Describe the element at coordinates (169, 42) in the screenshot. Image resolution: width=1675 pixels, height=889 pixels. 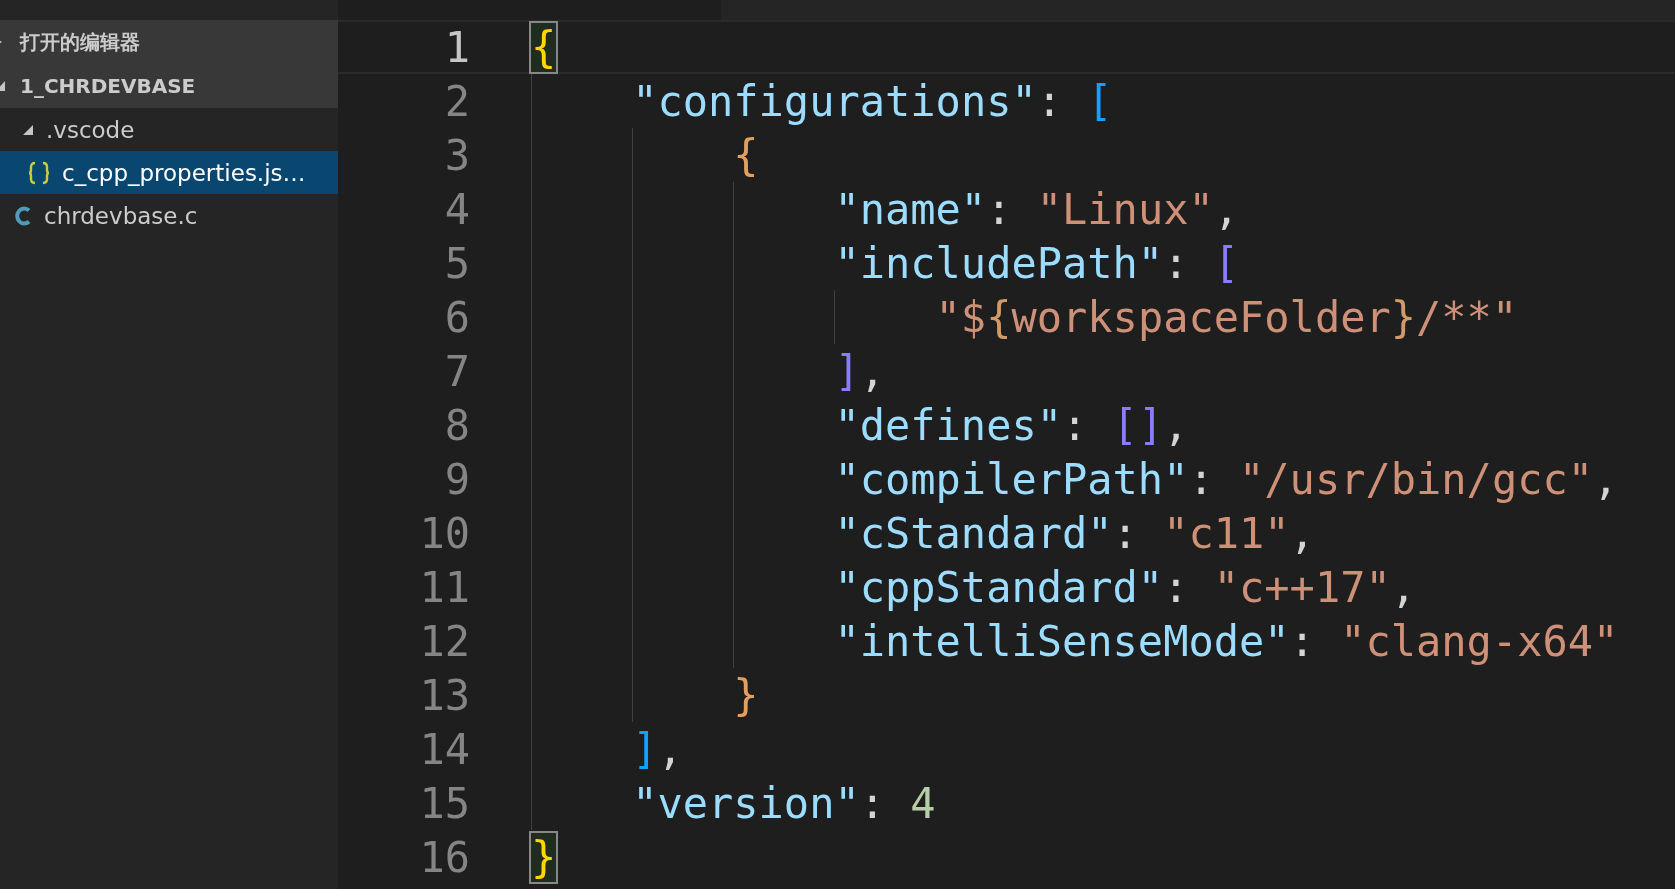
I see `explorer-section-header: 打开的编辑器` at that location.